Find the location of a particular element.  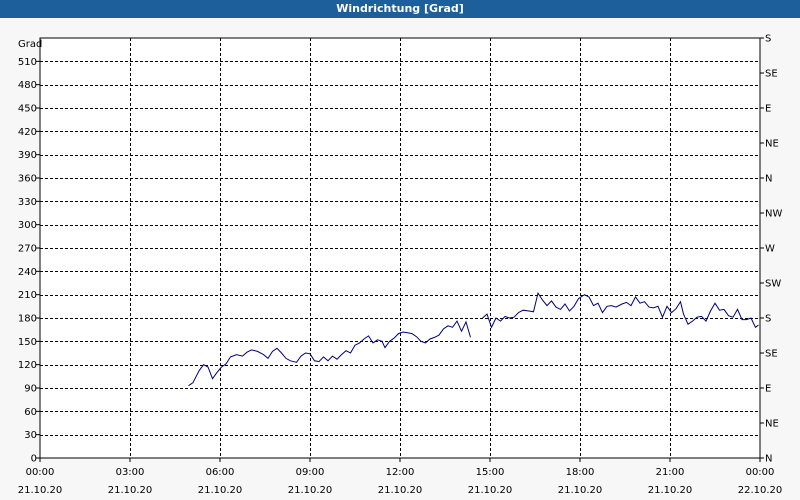

x-tick-time: 18:00 is located at coordinates (580, 472).